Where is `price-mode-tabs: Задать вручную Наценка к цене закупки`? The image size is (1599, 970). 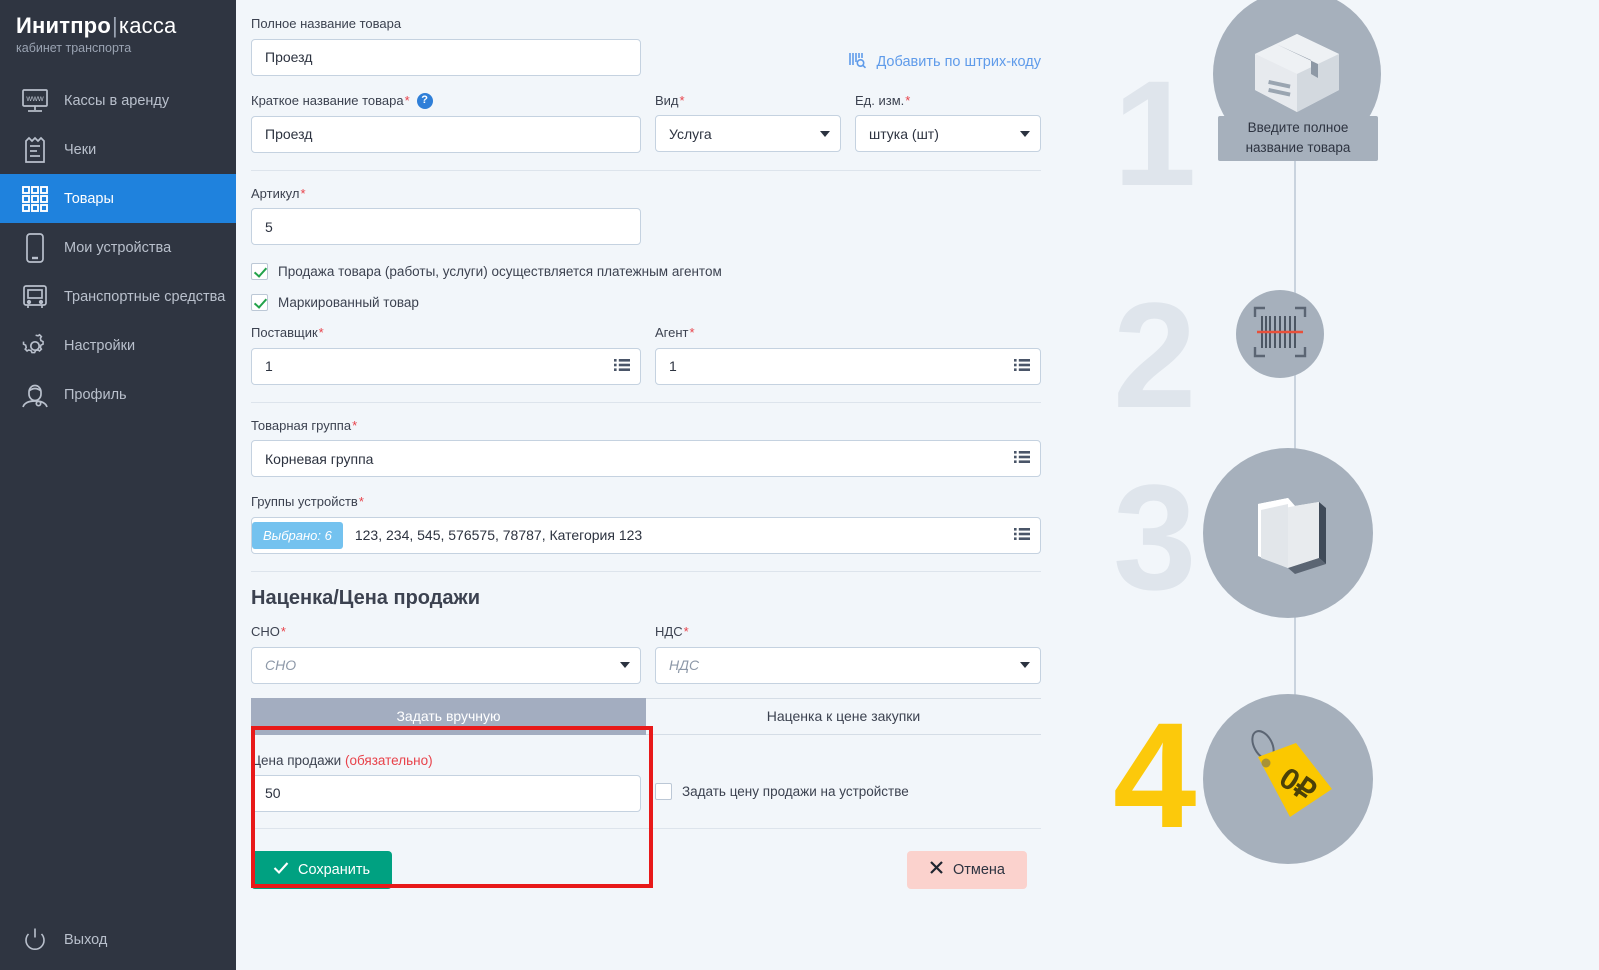 price-mode-tabs: Задать вручную Наценка к цене закупки is located at coordinates (646, 716).